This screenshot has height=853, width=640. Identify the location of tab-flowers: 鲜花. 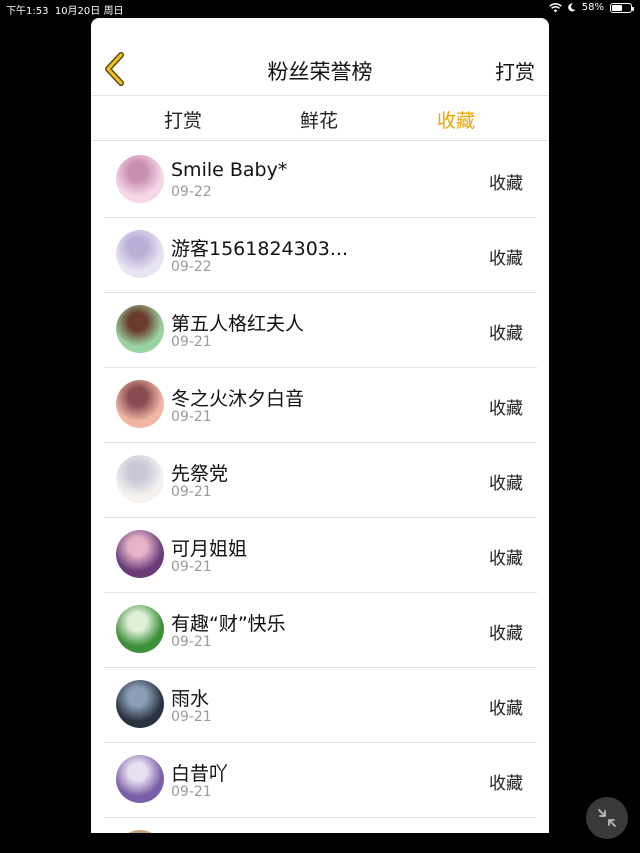
(319, 119).